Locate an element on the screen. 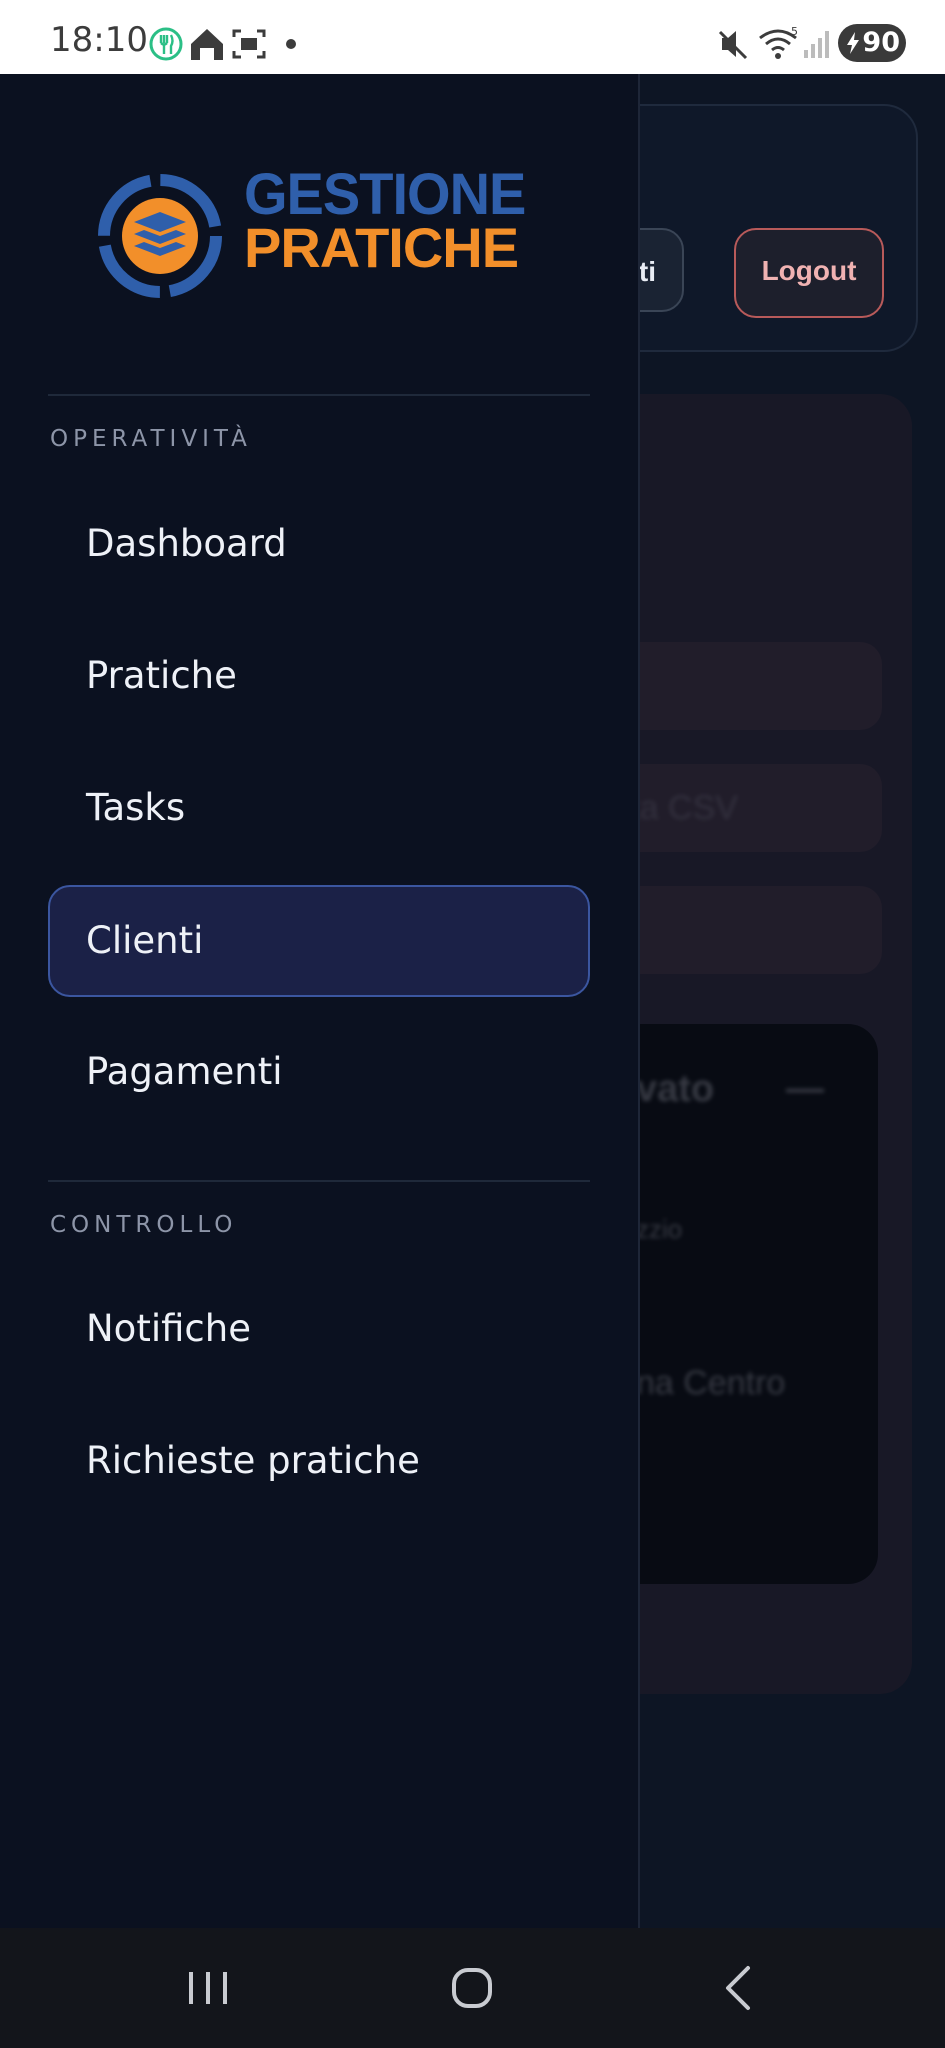 This screenshot has height=2048, width=945. section-label-operativita: OPERATIVITÀ is located at coordinates (151, 439).